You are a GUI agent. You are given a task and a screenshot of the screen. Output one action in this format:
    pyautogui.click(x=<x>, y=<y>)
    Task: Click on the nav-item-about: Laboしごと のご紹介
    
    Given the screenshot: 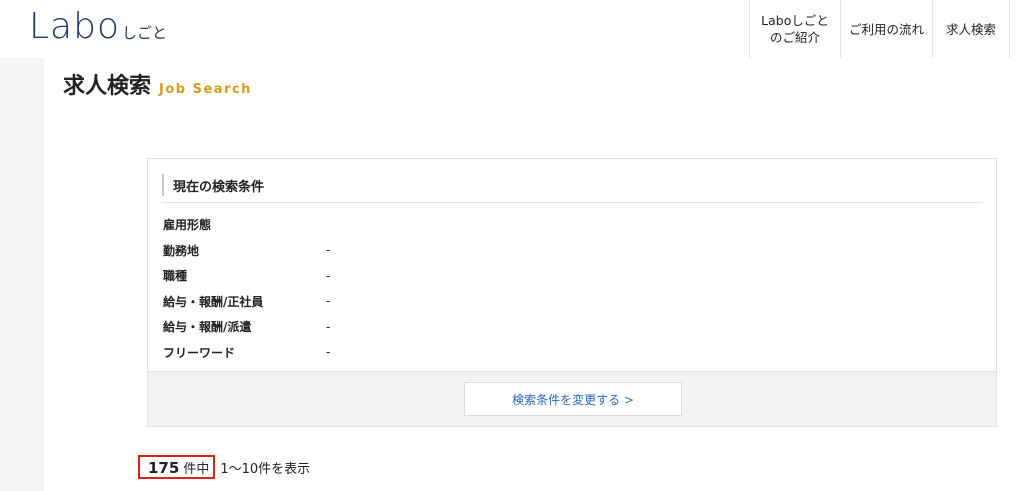 What is the action you would take?
    pyautogui.click(x=794, y=29)
    